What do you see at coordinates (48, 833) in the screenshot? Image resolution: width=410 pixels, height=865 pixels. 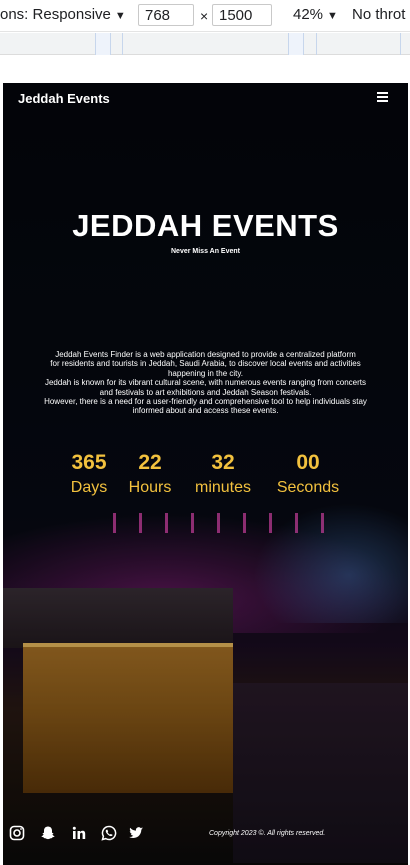 I see `snapchat-icon` at bounding box center [48, 833].